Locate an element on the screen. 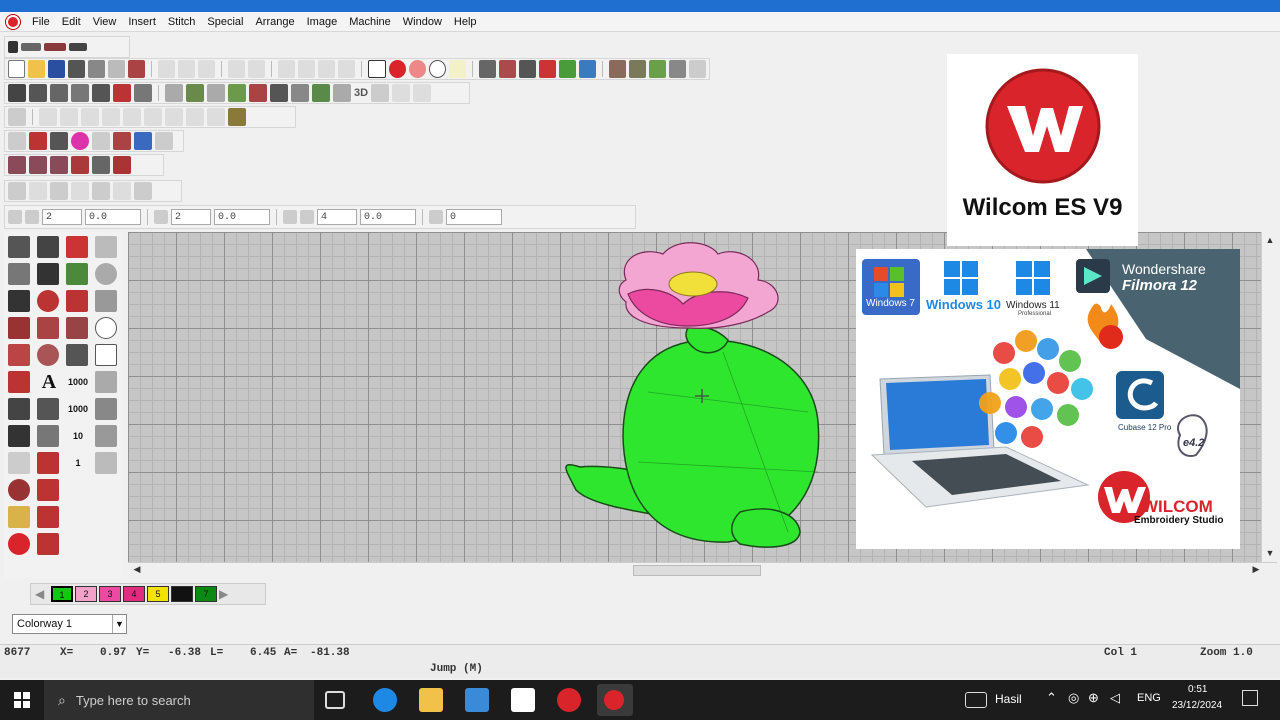 The width and height of the screenshot is (1280, 720). select-tool-icon is located at coordinates (19, 247).